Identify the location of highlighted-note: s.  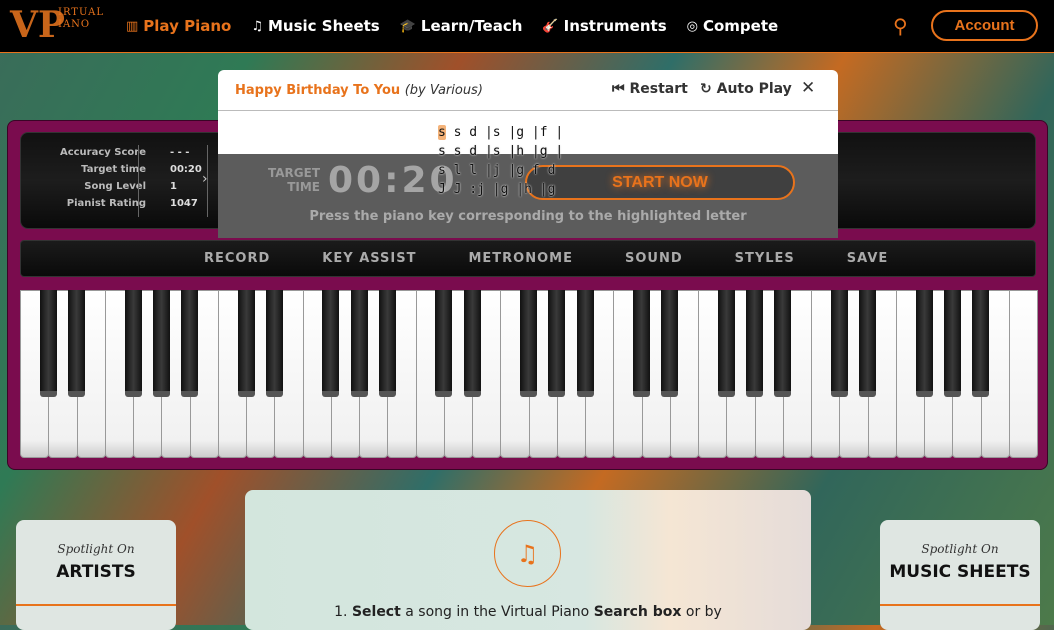
(442, 132).